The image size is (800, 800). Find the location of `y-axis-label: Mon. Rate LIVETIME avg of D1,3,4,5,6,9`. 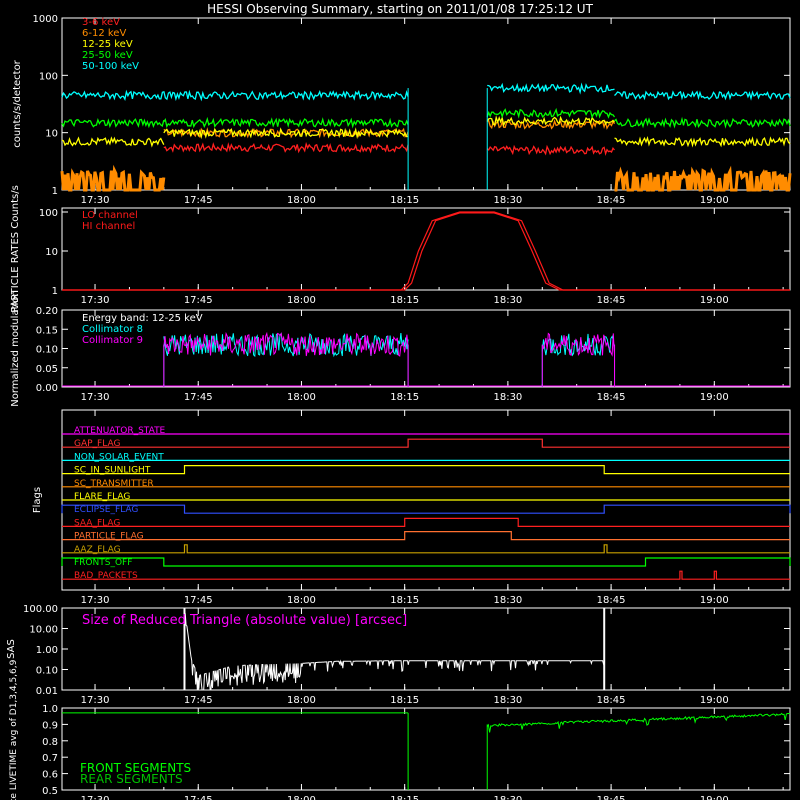

y-axis-label: Mon. Rate LIVETIME avg of D1,3,4,5,6,9 is located at coordinates (14, 729).